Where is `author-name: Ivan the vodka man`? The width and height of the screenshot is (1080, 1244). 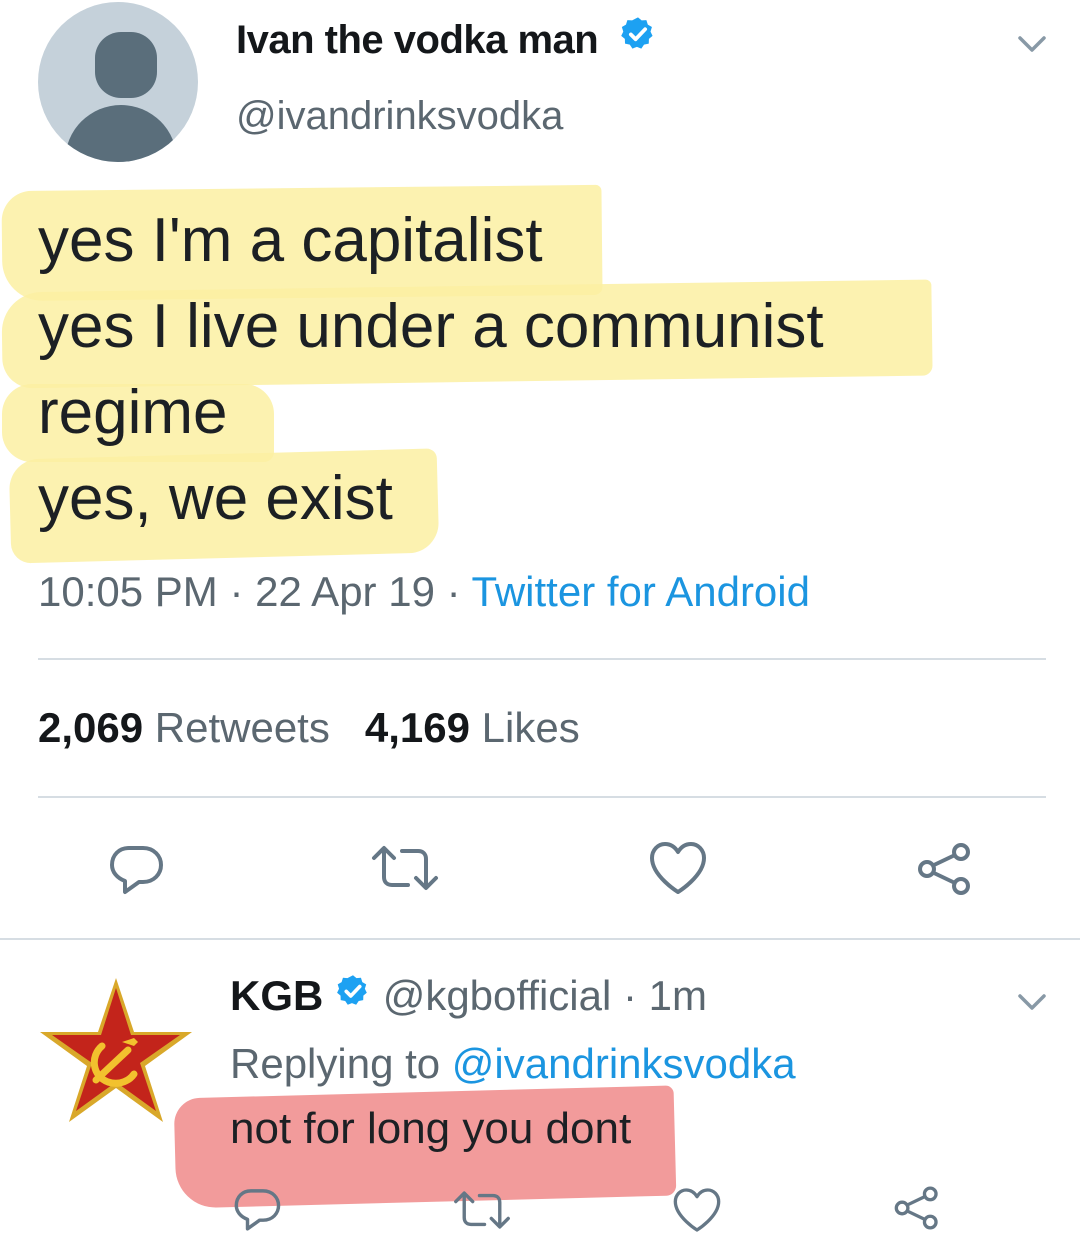
author-name: Ivan the vodka man is located at coordinates (446, 39).